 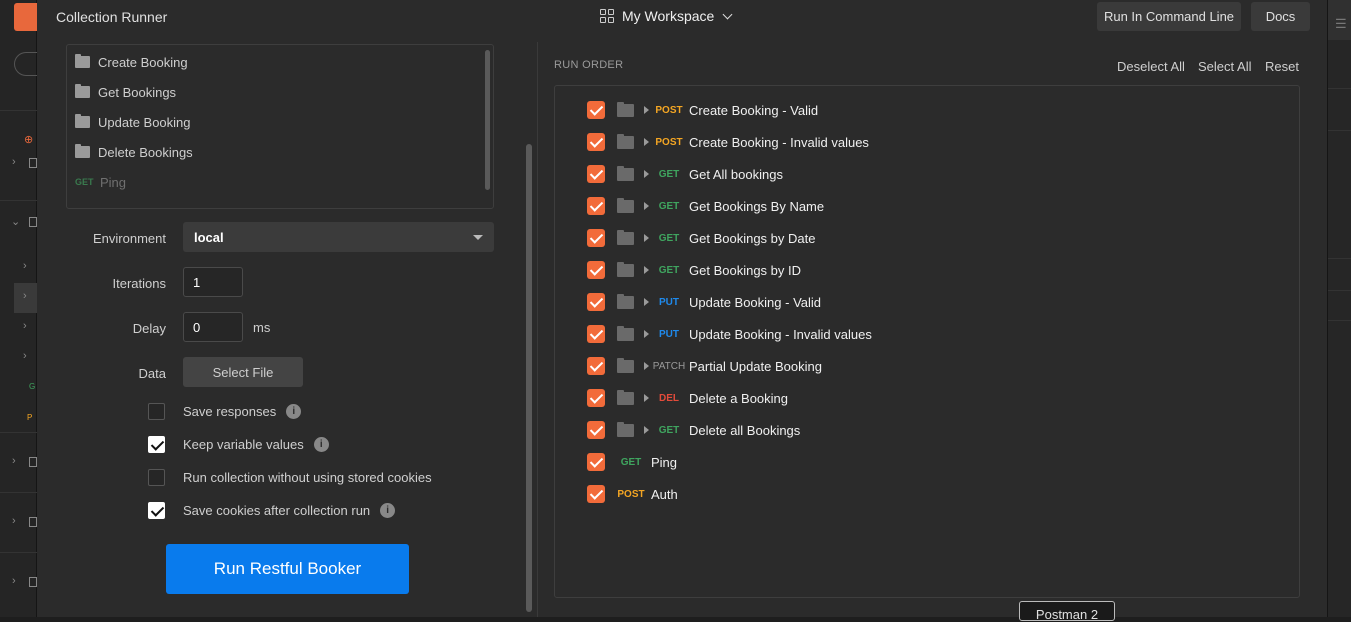 What do you see at coordinates (277, 510) in the screenshot?
I see `option-label: Save cookies after collection run` at bounding box center [277, 510].